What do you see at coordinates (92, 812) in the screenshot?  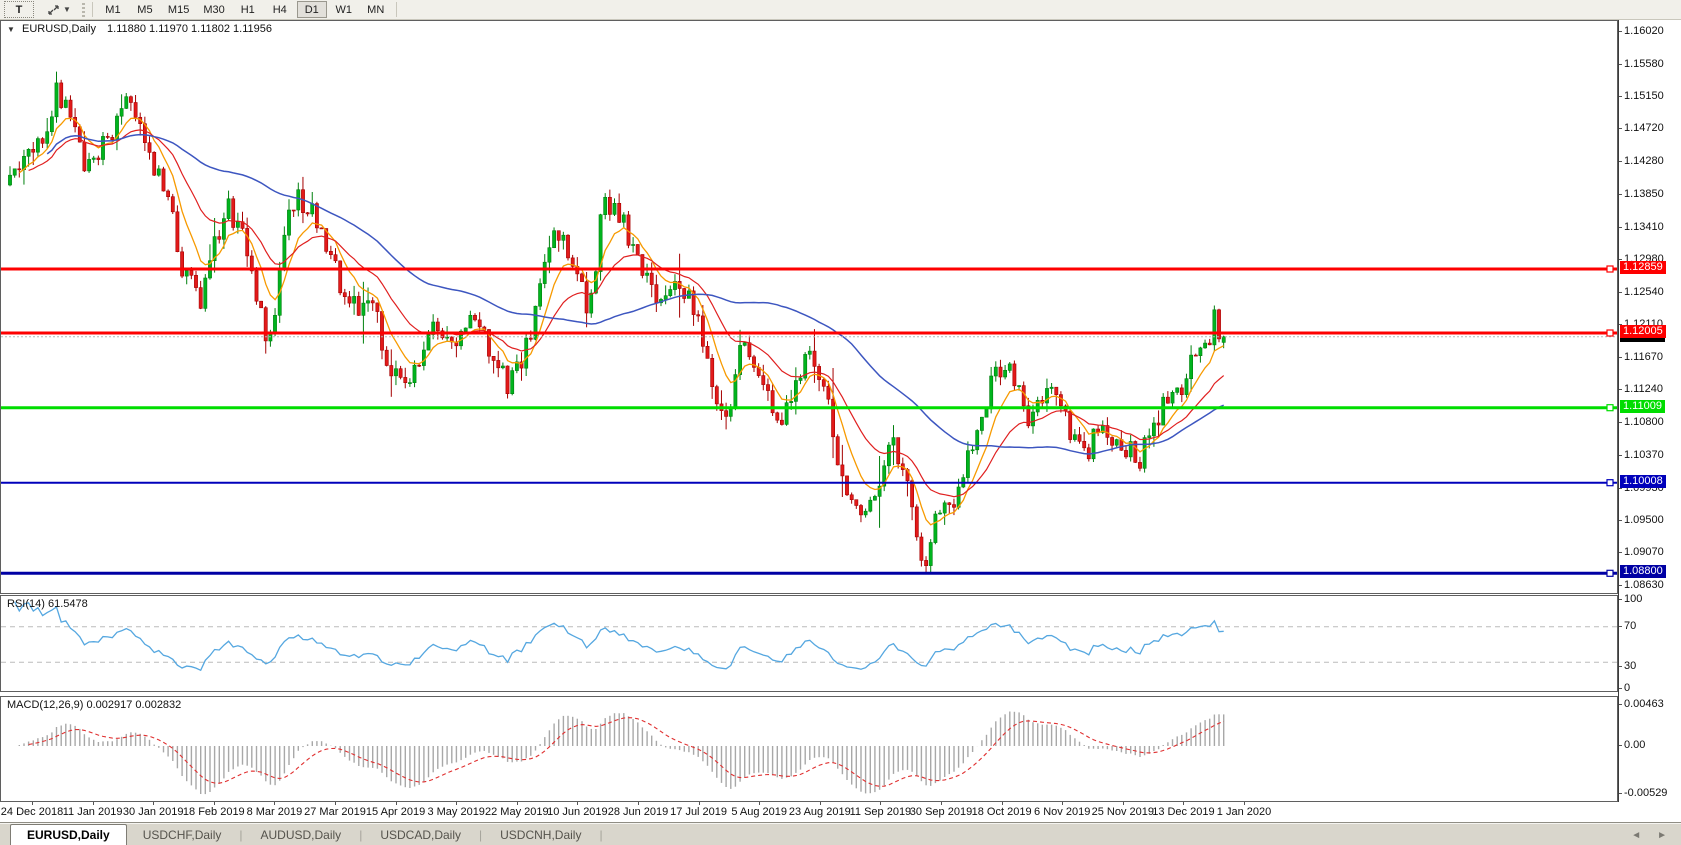 I see `date-axis-label: 11 Jan 2019` at bounding box center [92, 812].